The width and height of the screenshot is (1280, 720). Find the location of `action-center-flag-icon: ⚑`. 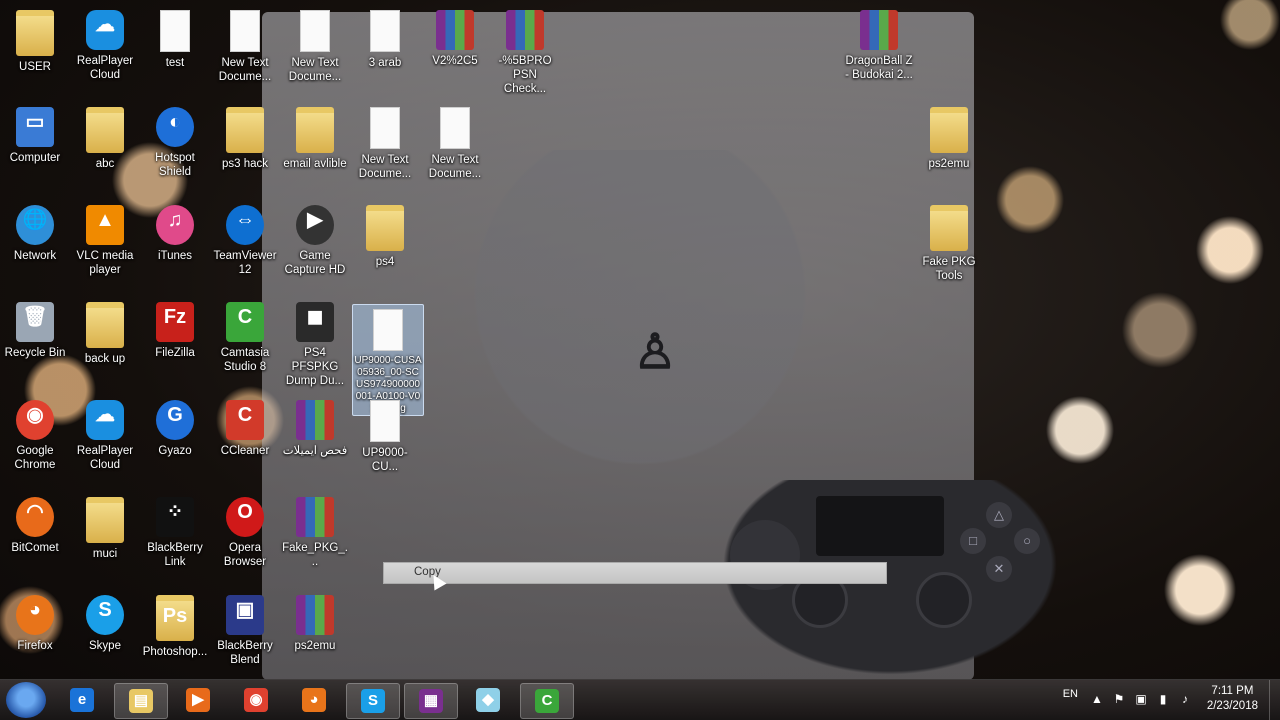

action-center-flag-icon: ⚑ is located at coordinates (1119, 699).